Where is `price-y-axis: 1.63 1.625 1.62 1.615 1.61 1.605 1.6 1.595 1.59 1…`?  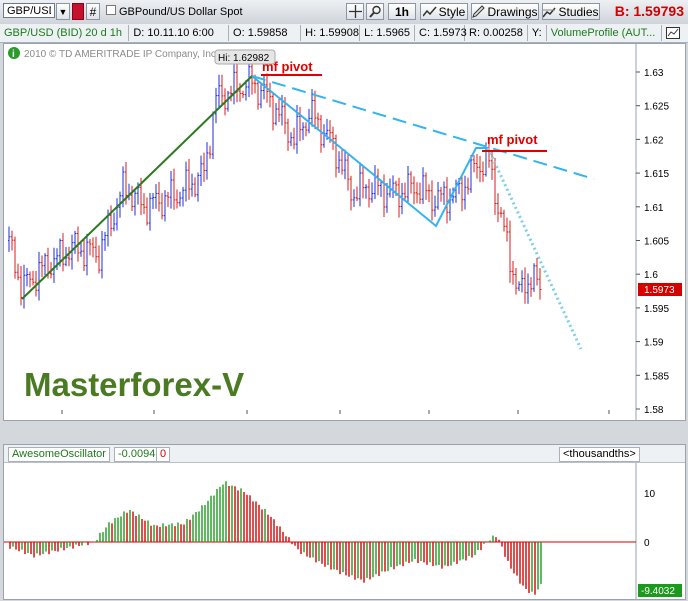 price-y-axis: 1.63 1.625 1.62 1.615 1.61 1.605 1.6 1.595 1.59 1… is located at coordinates (652, 242).